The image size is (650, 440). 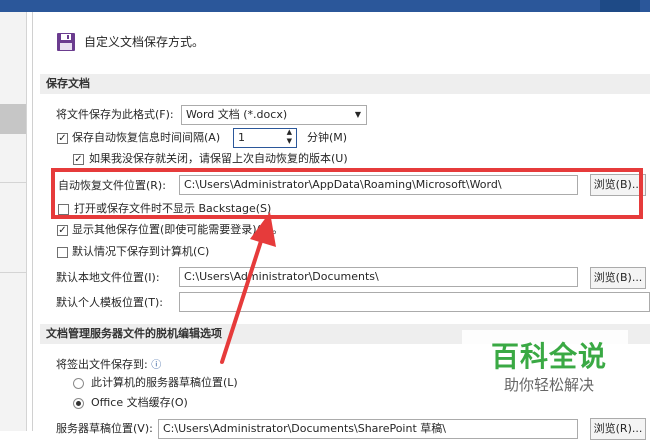 What do you see at coordinates (548, 356) in the screenshot?
I see `watermark-title: 百科全说` at bounding box center [548, 356].